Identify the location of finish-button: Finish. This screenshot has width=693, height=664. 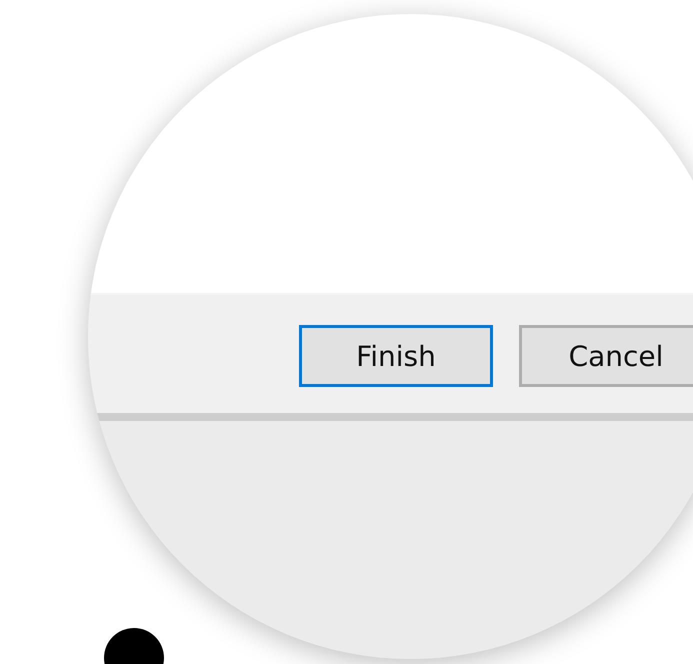
(396, 356).